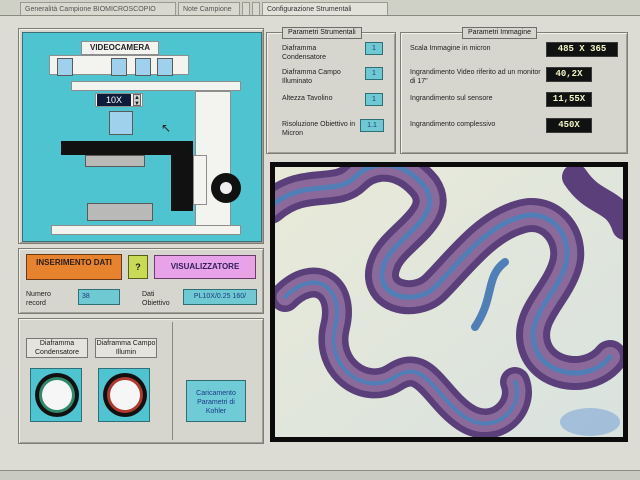 The width and height of the screenshot is (640, 480). I want to click on label-diaframma-campo: Diaframma Campo Illuminato, so click(311, 77).